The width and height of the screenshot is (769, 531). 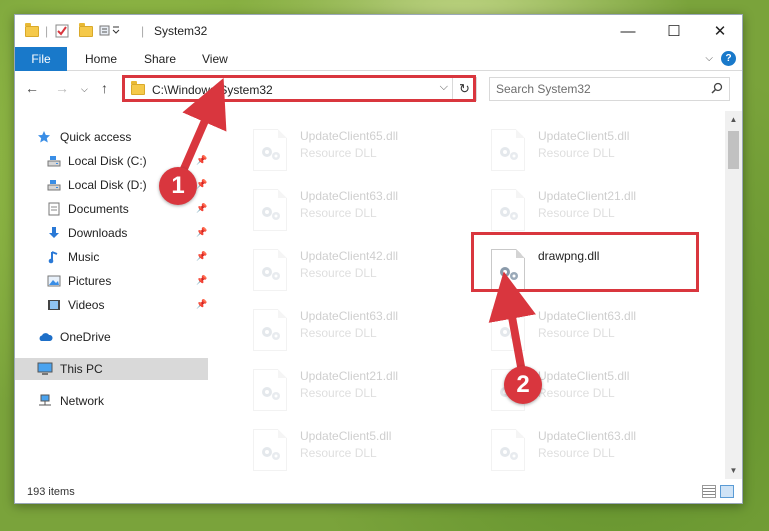 I want to click on forward-arrow-icon: →, so click(x=62, y=88).